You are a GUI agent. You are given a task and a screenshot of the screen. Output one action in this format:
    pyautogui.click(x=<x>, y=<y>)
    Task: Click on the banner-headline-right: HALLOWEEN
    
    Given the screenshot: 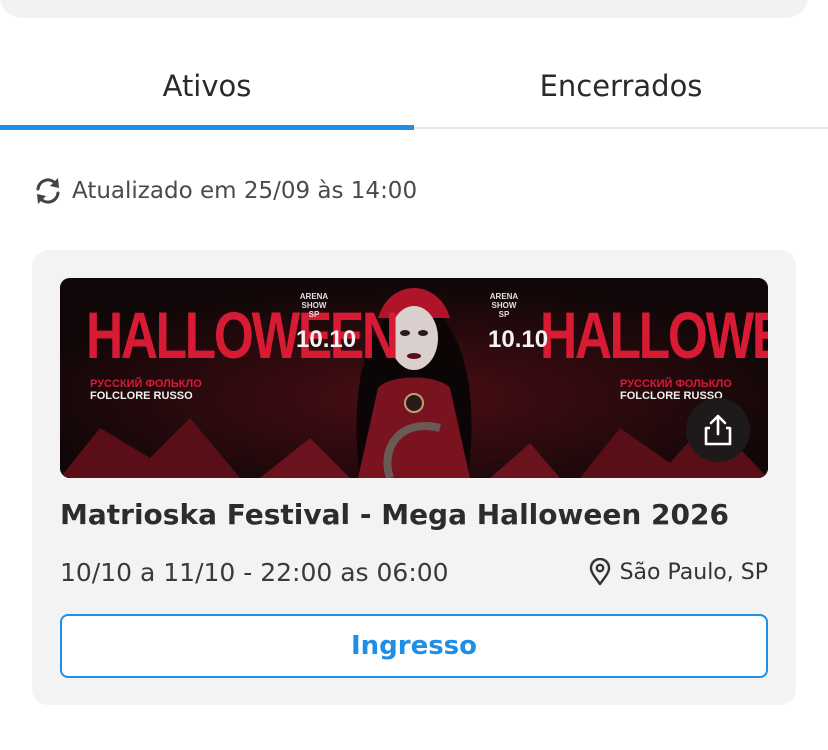 What is the action you would take?
    pyautogui.click(x=654, y=335)
    